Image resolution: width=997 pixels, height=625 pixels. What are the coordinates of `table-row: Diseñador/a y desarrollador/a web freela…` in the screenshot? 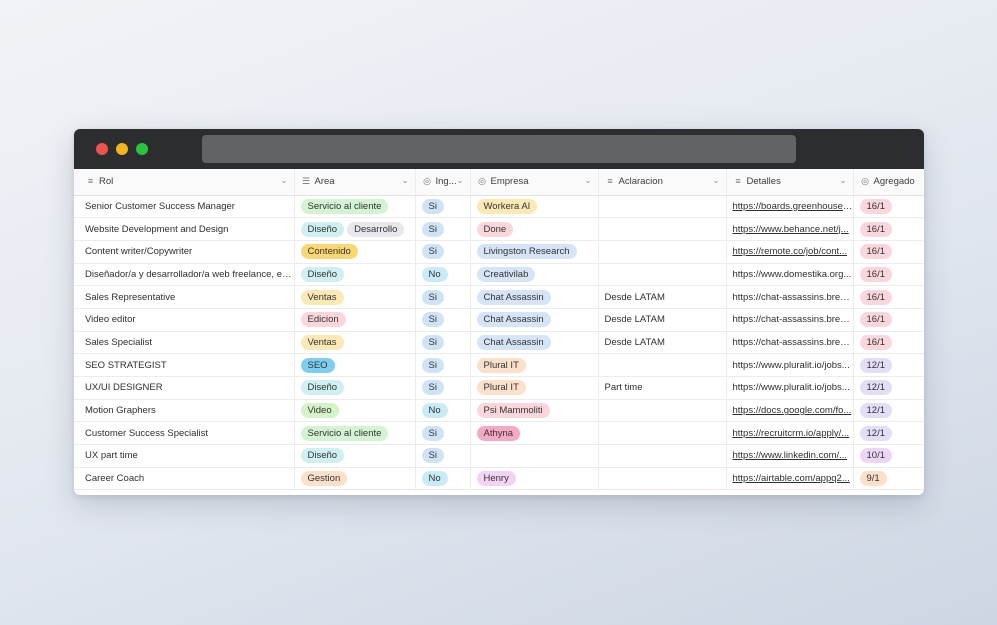 It's located at (499, 275).